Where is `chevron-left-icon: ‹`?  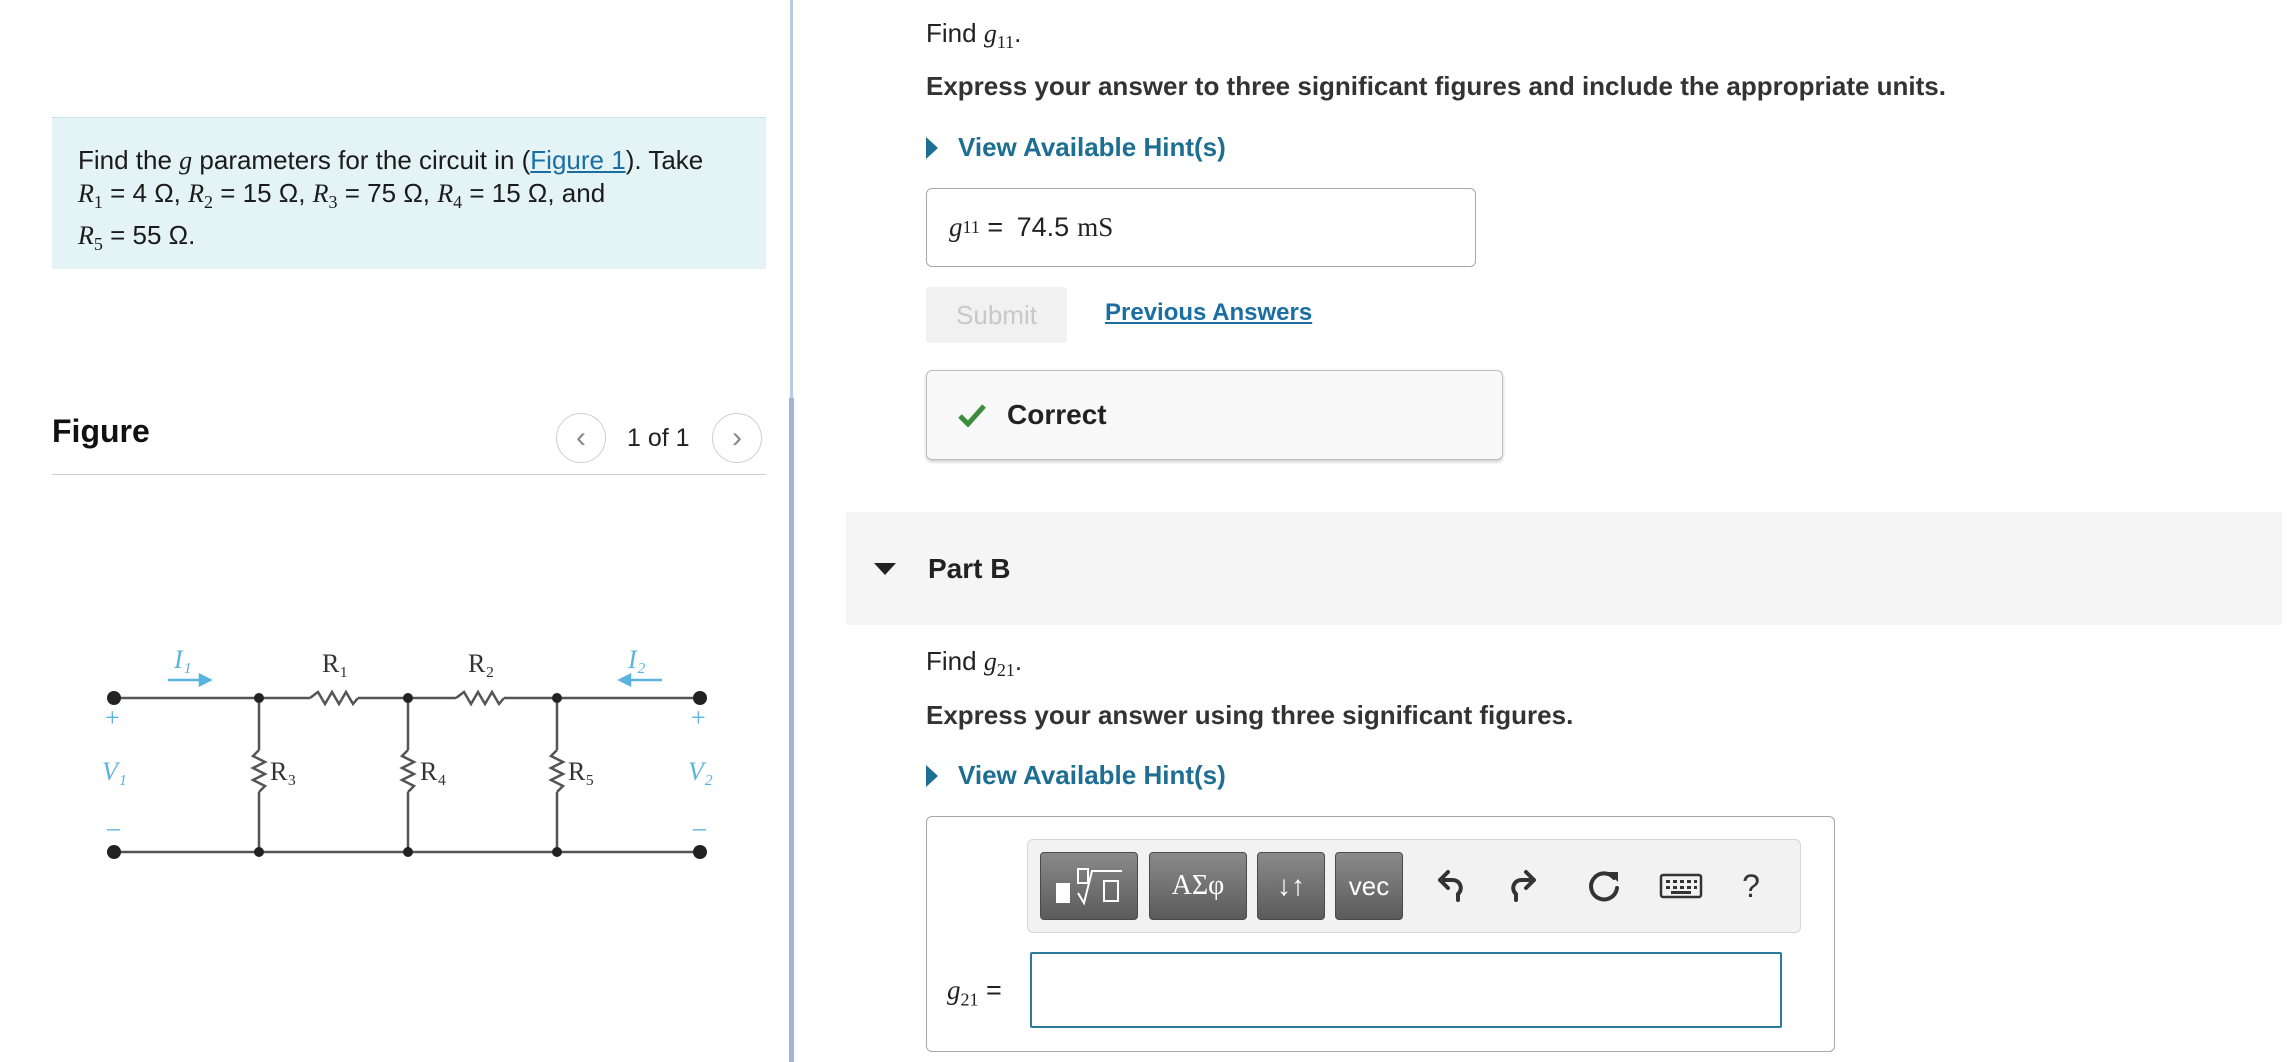 chevron-left-icon: ‹ is located at coordinates (581, 437).